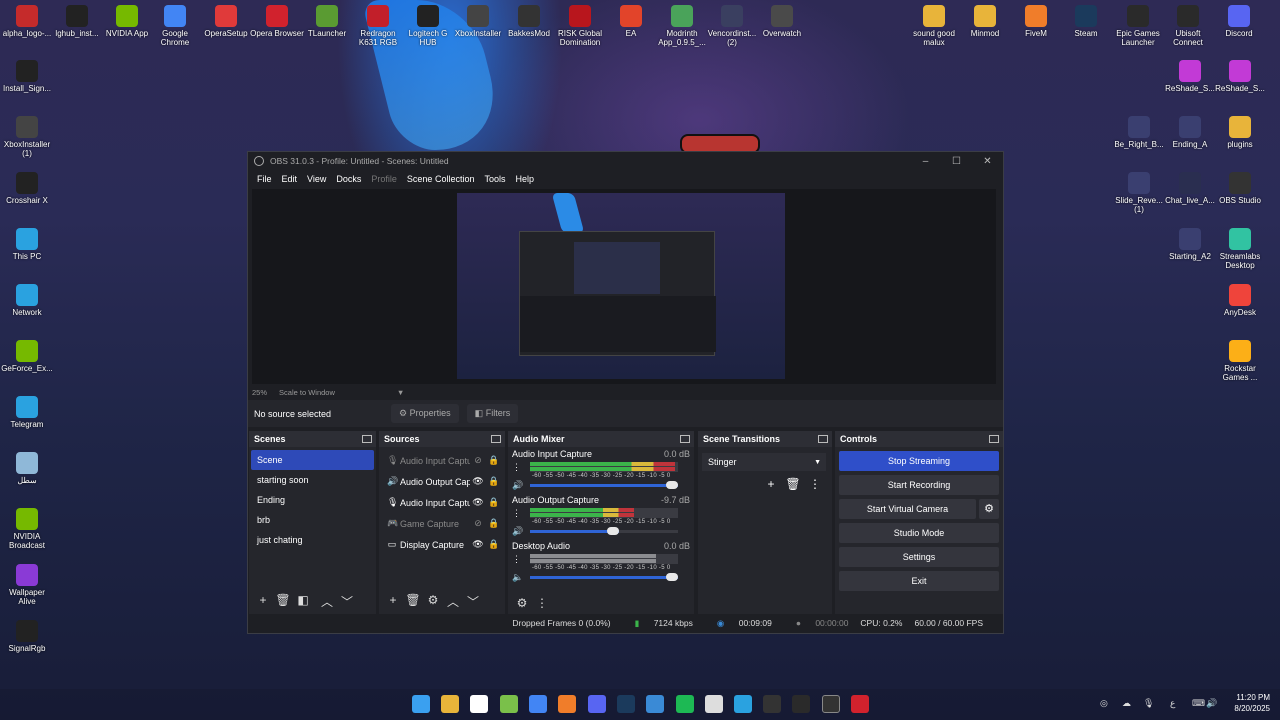 The image size is (1280, 720). I want to click on source-item: 🎮 Game Capture ⊘ 🔒, so click(442, 523).